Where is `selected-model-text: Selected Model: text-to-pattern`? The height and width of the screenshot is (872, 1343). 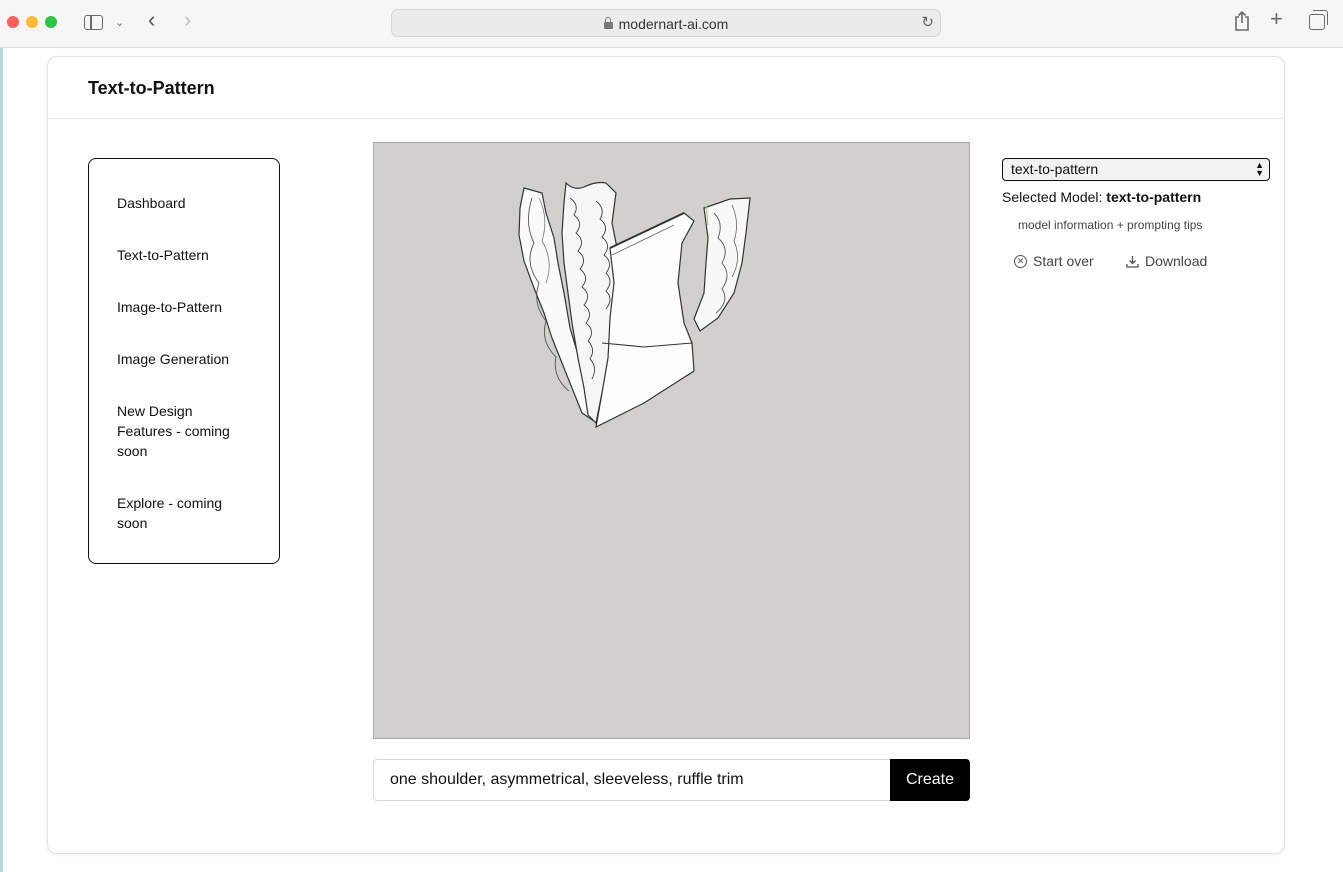
selected-model-text: Selected Model: text-to-pattern is located at coordinates (1101, 197).